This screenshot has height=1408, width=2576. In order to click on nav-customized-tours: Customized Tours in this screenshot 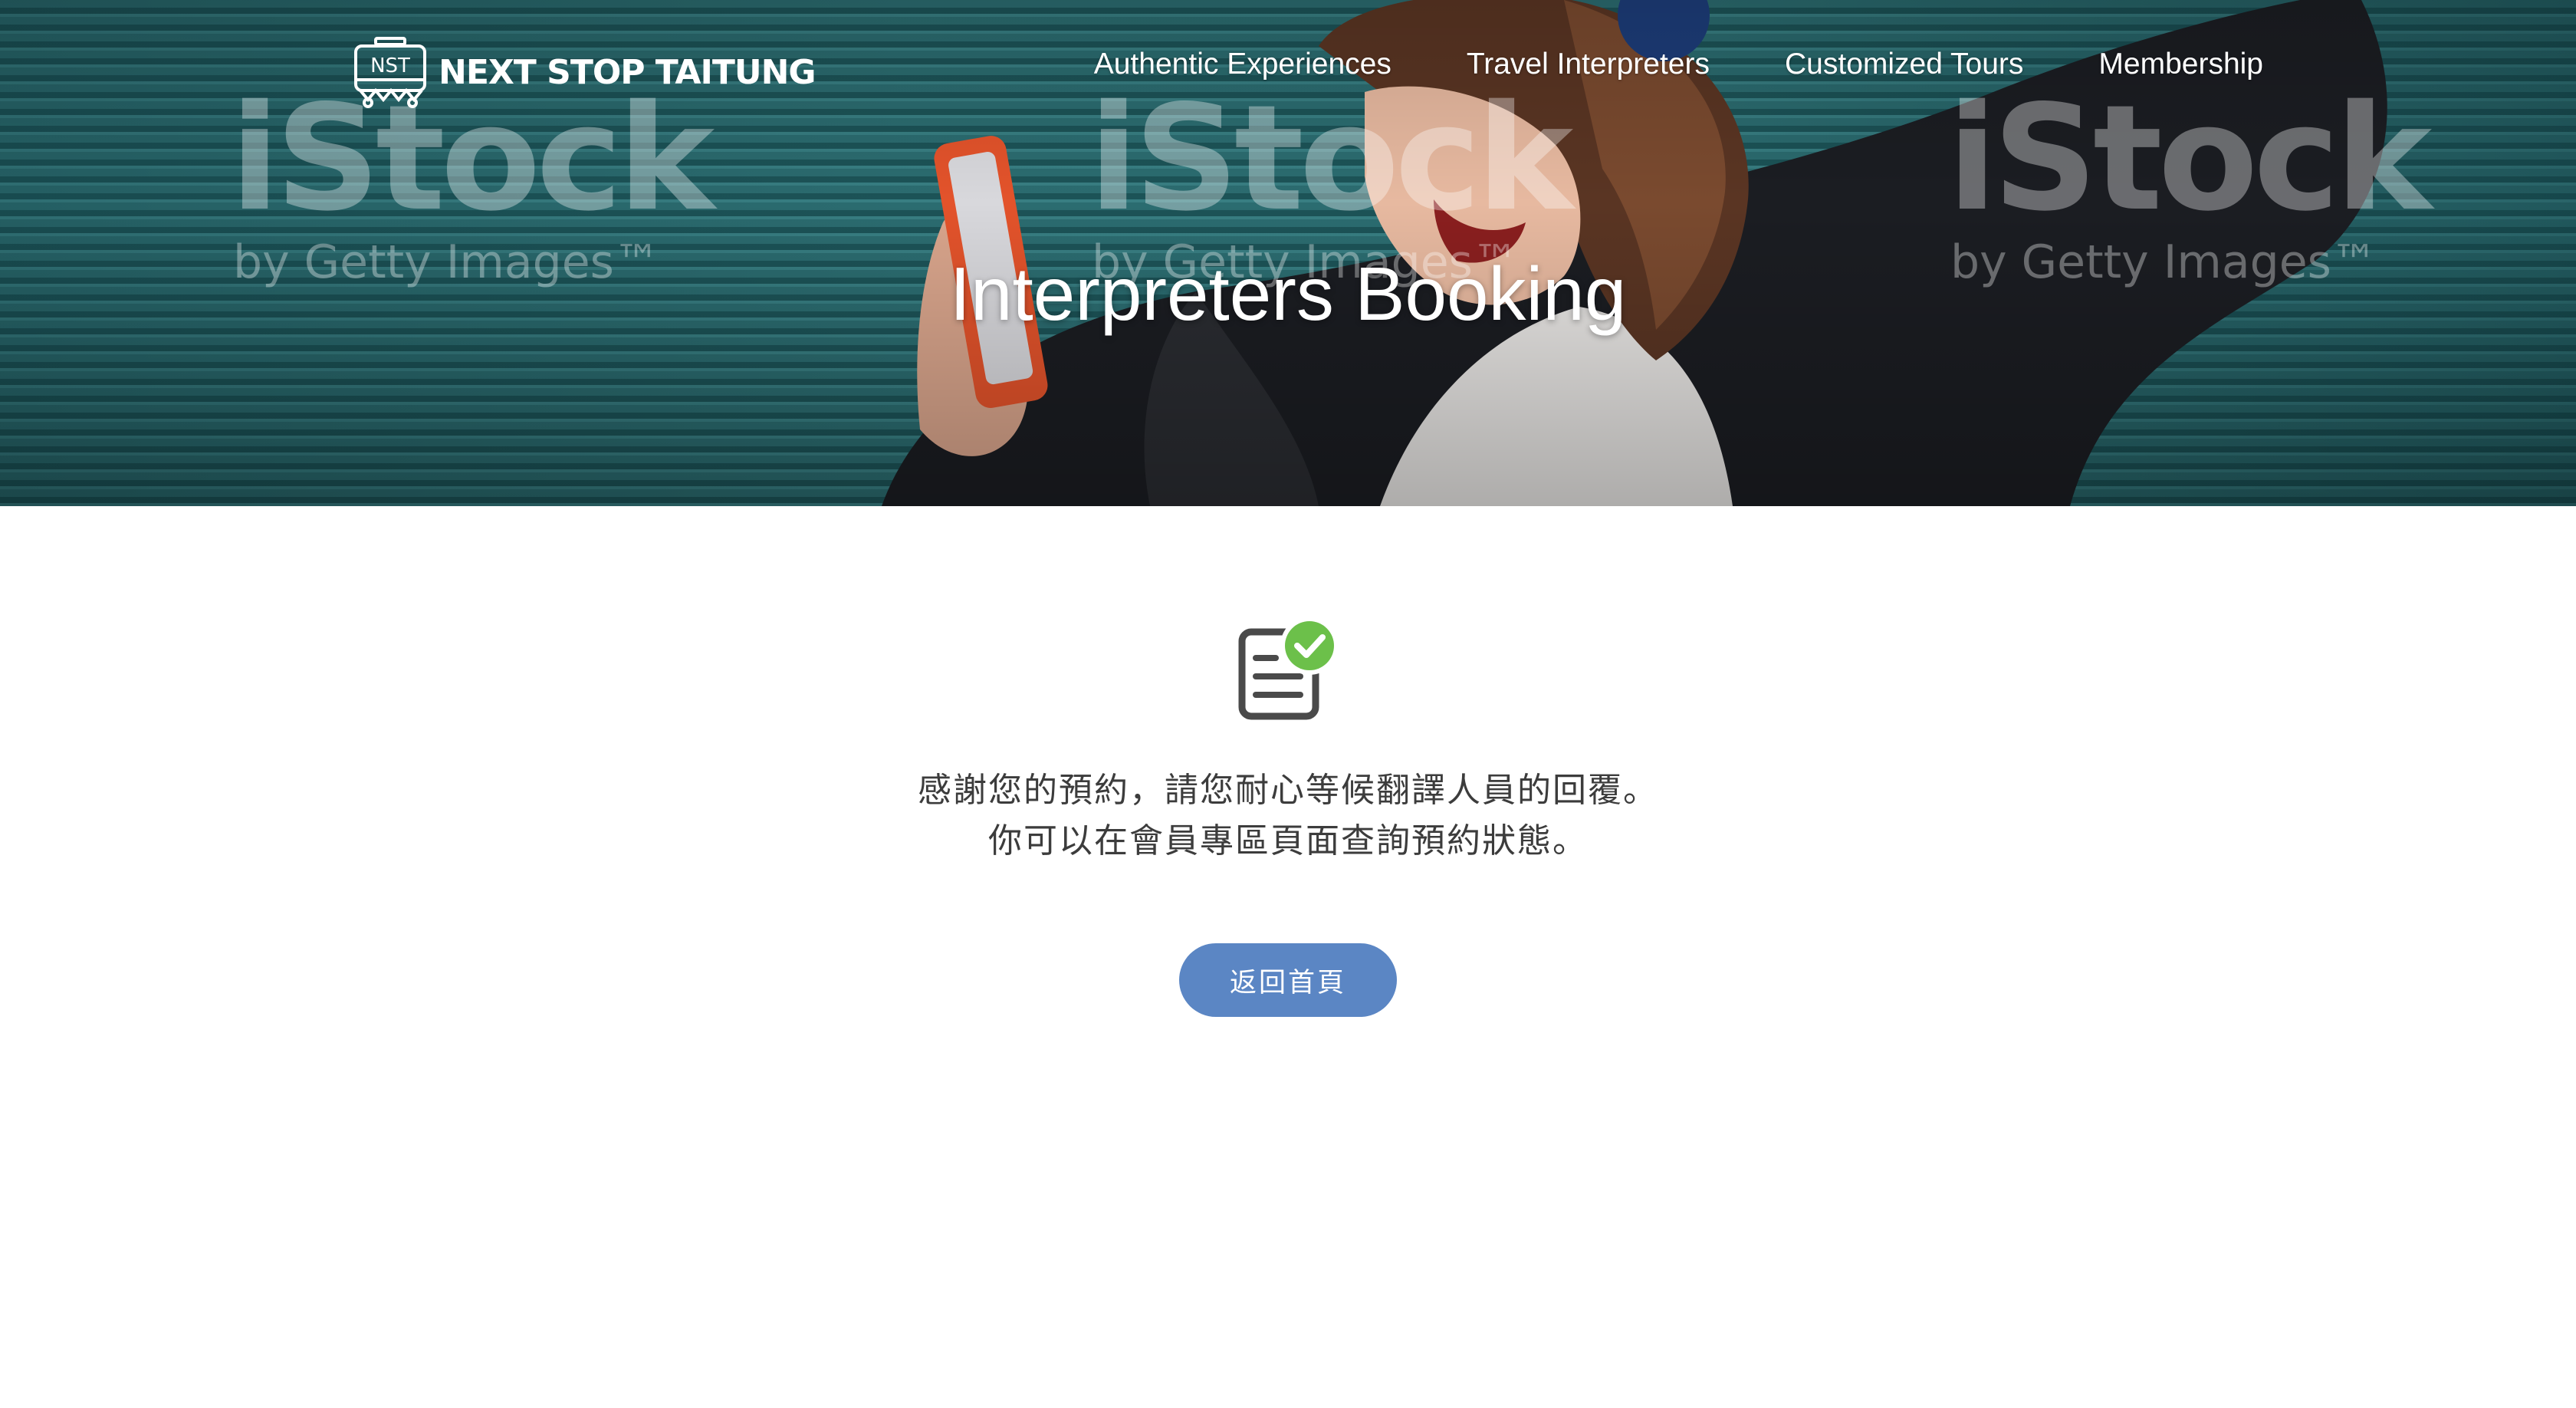, I will do `click(1904, 64)`.